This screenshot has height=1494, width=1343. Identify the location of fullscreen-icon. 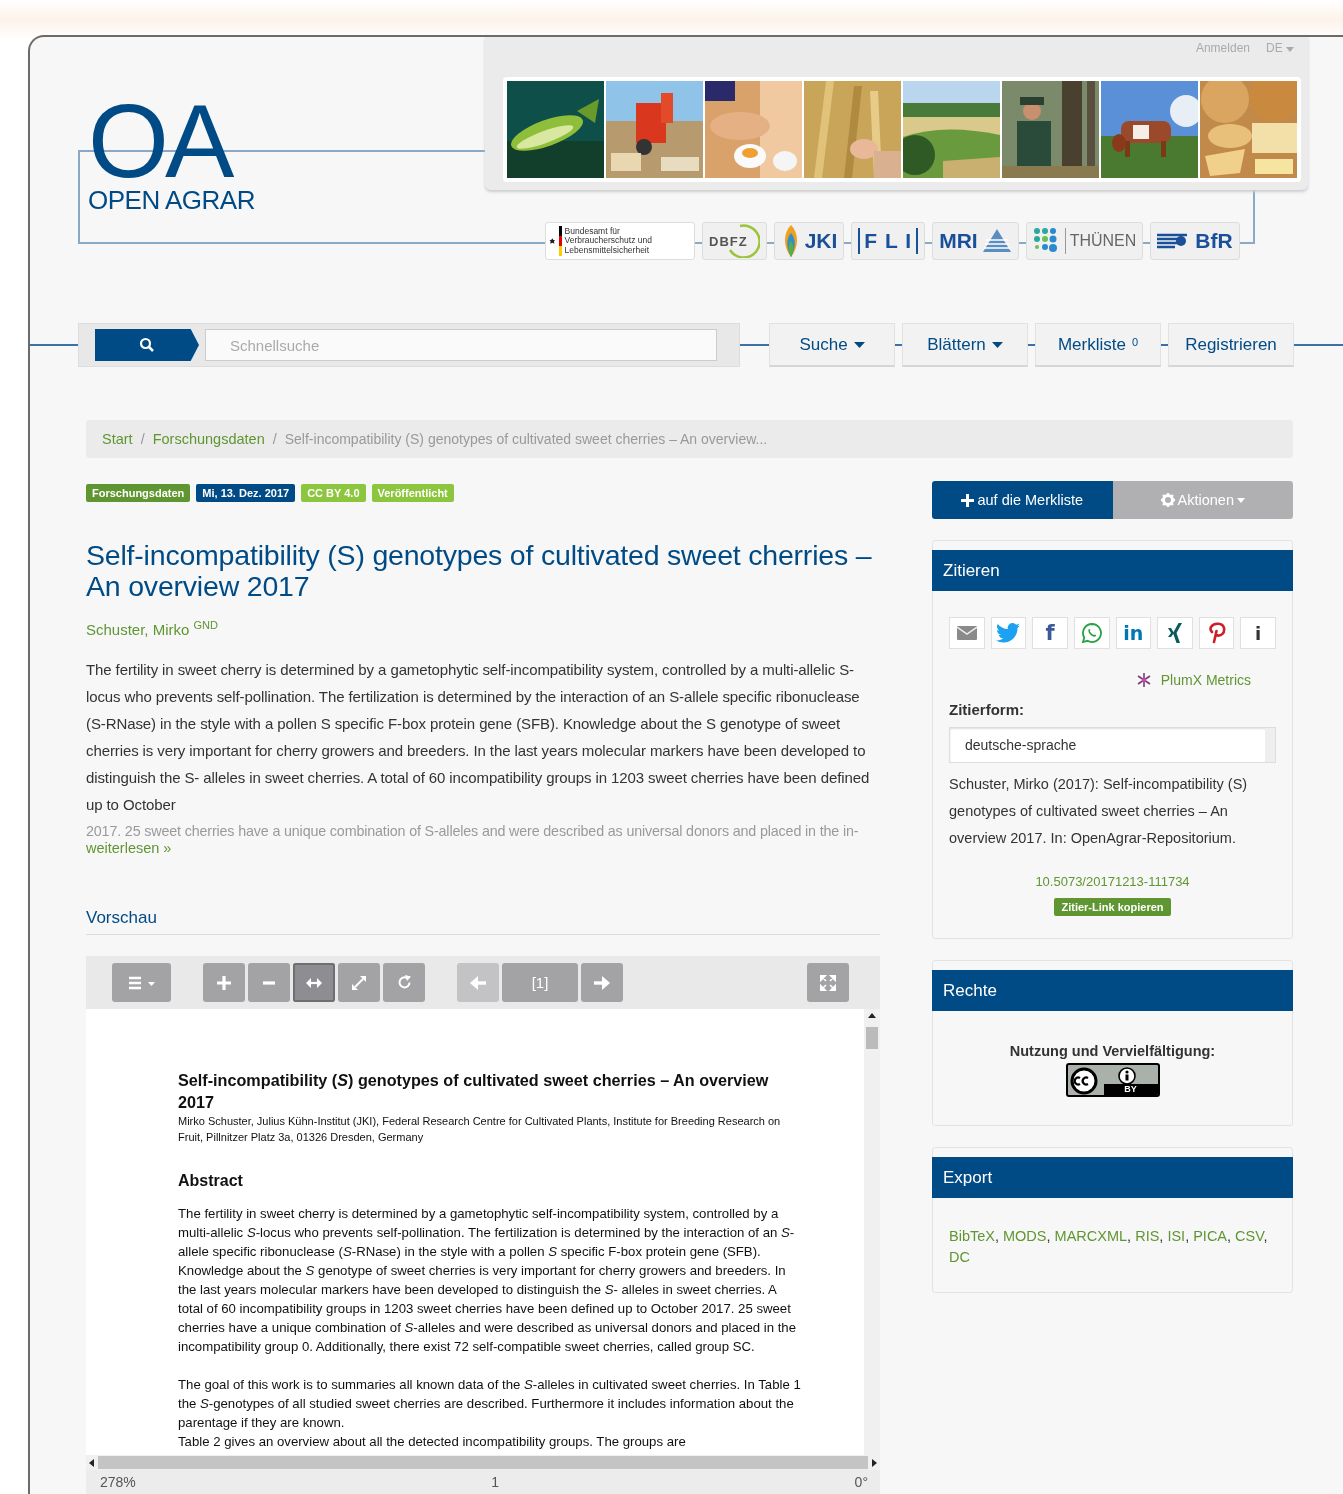
(828, 982).